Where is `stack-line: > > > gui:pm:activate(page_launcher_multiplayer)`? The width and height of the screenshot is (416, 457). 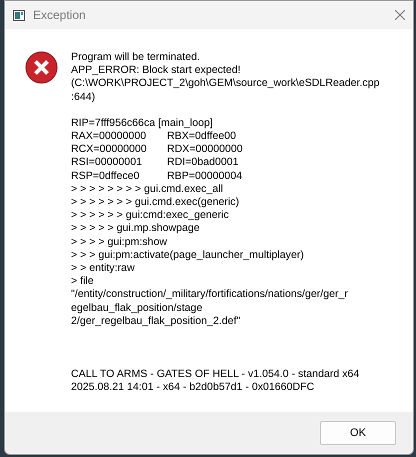 stack-line: > > > gui:pm:activate(page_launcher_multiplayer) is located at coordinates (188, 255).